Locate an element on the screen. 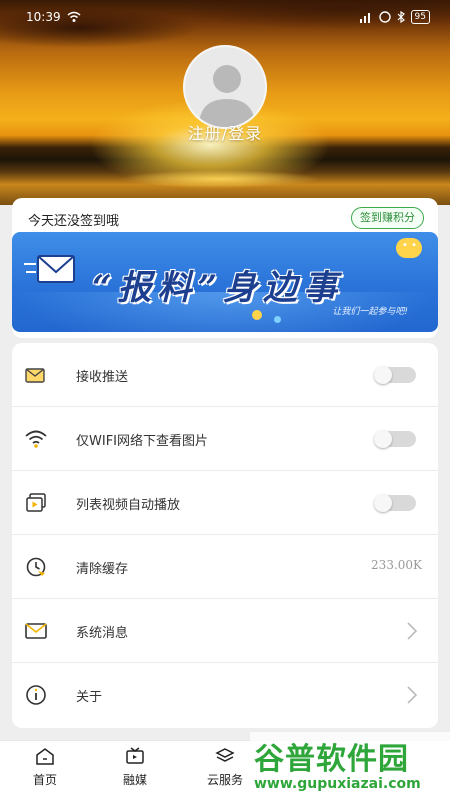 The image size is (450, 800). tab-label: 融媒 is located at coordinates (134, 780).